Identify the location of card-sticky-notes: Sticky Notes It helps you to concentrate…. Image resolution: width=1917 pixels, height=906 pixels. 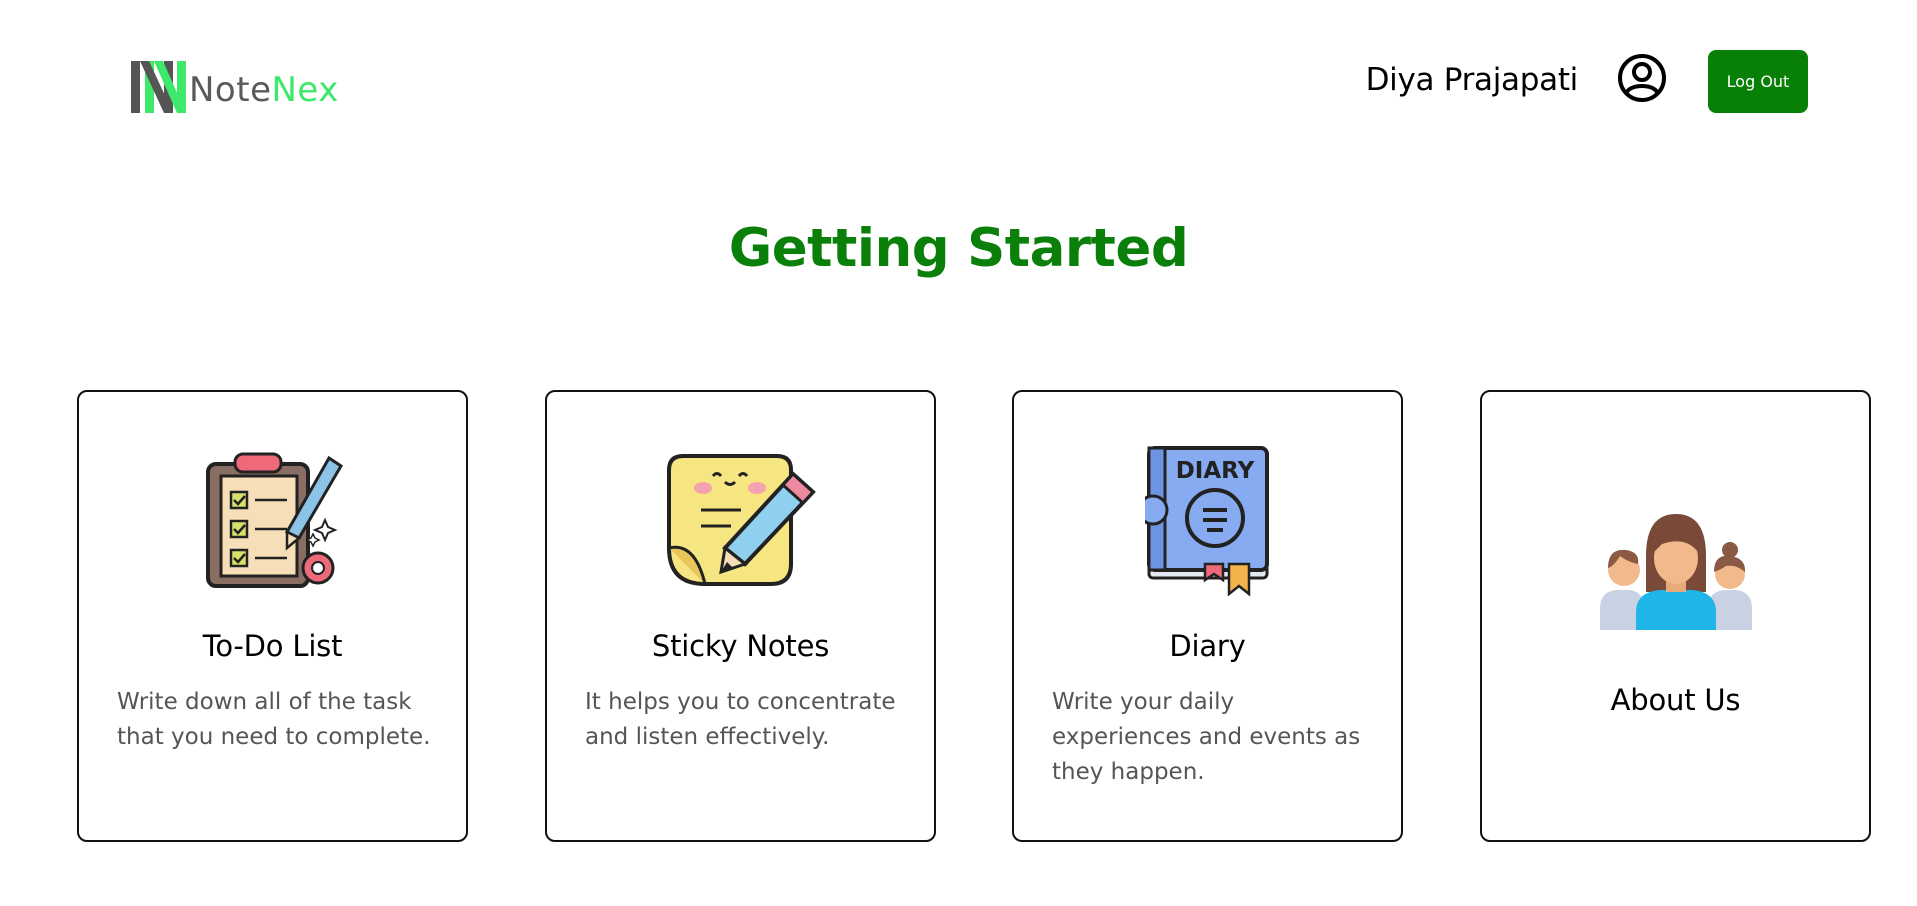
(740, 616).